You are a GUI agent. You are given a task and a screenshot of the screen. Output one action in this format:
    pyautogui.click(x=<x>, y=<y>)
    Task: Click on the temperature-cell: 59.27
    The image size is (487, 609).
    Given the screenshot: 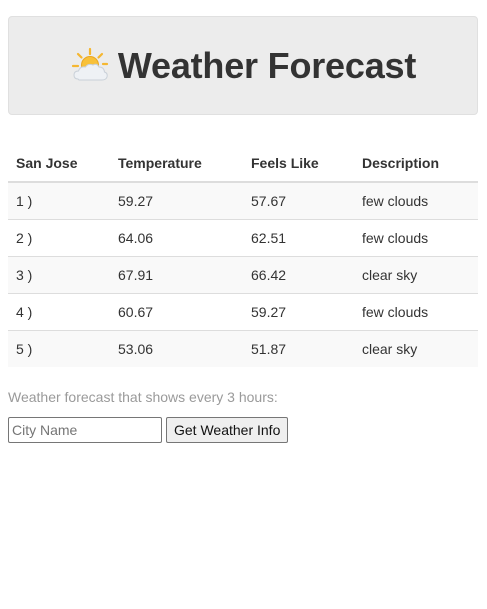 What is the action you would take?
    pyautogui.click(x=176, y=200)
    